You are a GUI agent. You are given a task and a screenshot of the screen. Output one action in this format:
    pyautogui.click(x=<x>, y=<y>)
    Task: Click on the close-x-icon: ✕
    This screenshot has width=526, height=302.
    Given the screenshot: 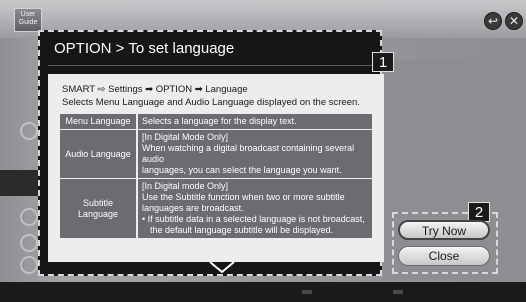 What is the action you would take?
    pyautogui.click(x=514, y=21)
    